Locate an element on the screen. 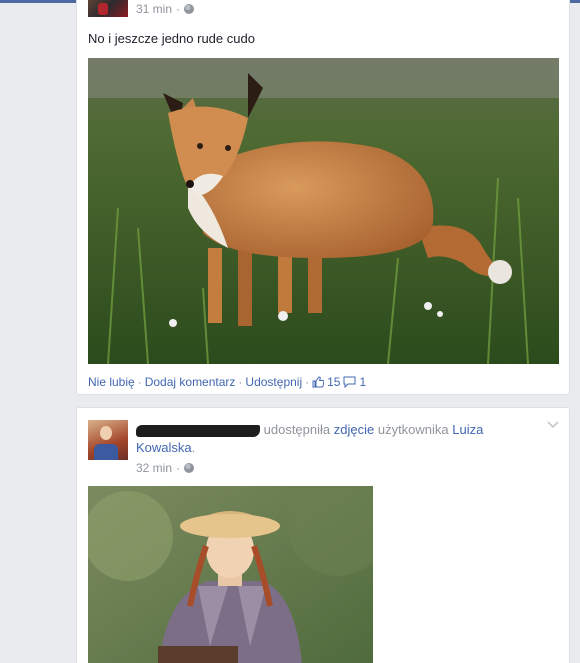  post-timestamp: 32 min is located at coordinates (154, 468).